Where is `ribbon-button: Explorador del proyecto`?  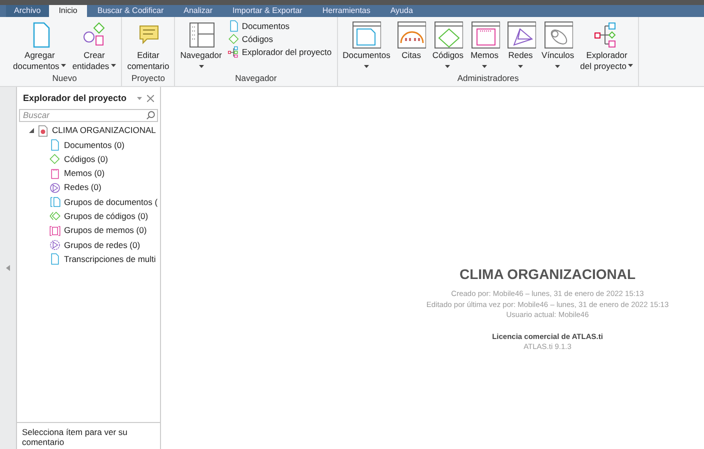
ribbon-button: Explorador del proyecto is located at coordinates (607, 46).